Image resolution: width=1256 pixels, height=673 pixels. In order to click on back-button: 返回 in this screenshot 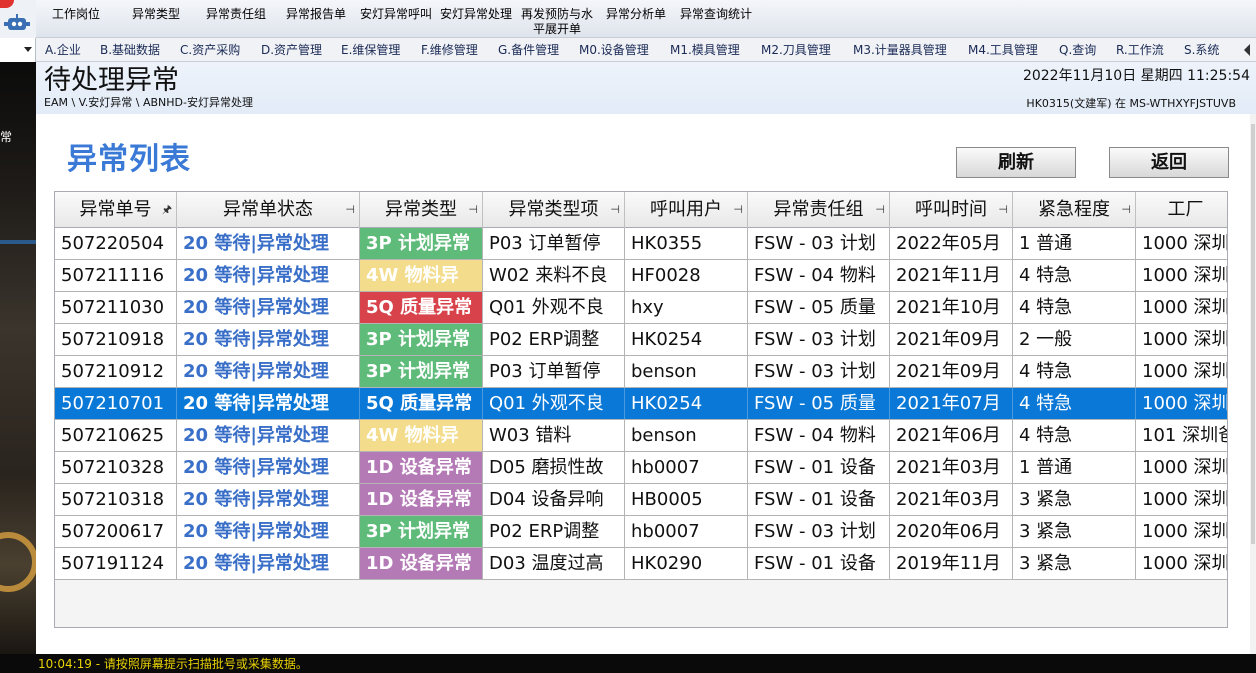, I will do `click(1169, 162)`.